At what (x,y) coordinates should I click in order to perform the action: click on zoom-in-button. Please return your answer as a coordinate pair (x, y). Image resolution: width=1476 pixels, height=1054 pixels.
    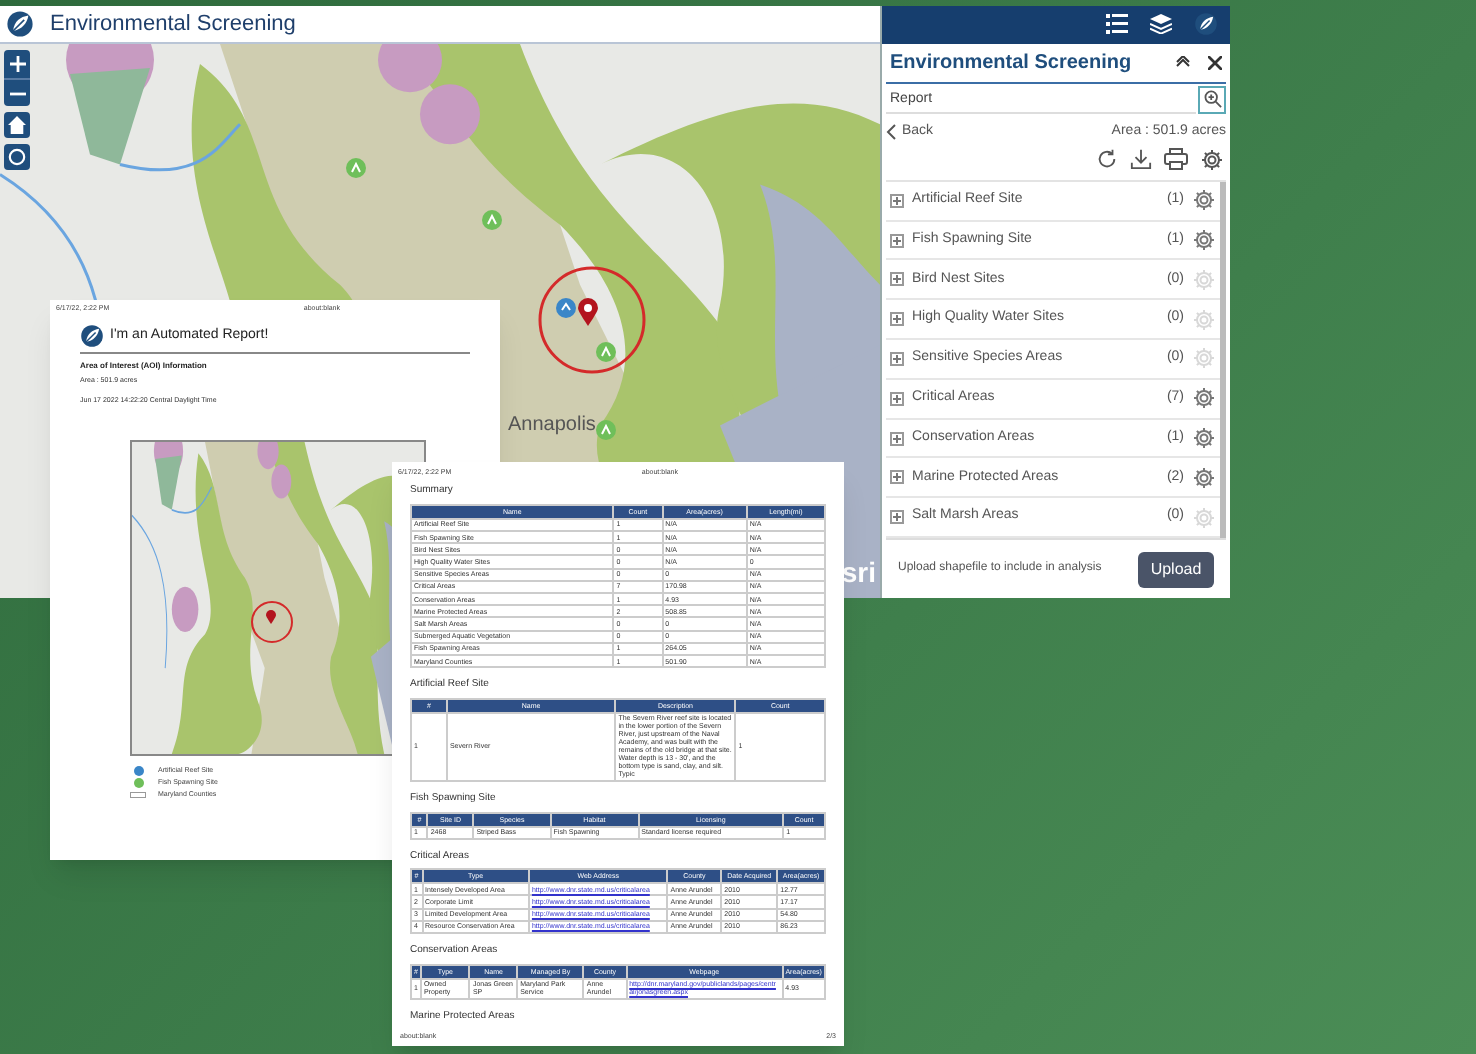
    Looking at the image, I should click on (17, 64).